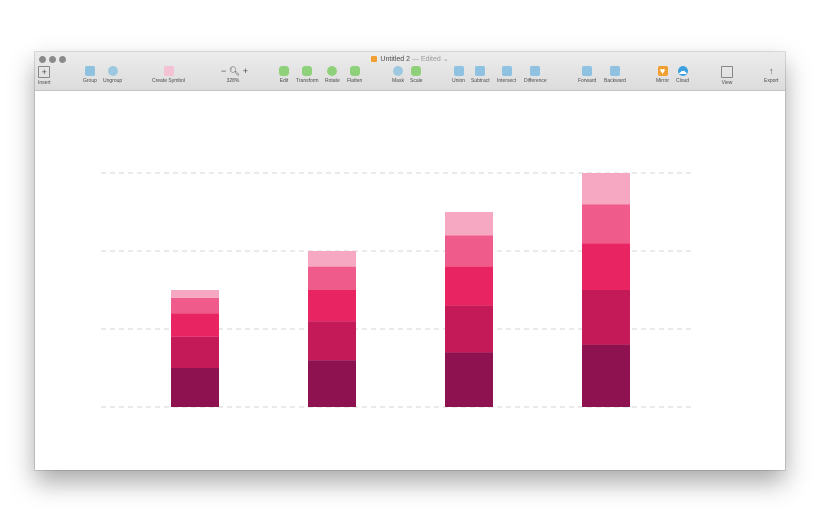 This screenshot has width=820, height=521. What do you see at coordinates (90, 81) in the screenshot?
I see `group-label: Group` at bounding box center [90, 81].